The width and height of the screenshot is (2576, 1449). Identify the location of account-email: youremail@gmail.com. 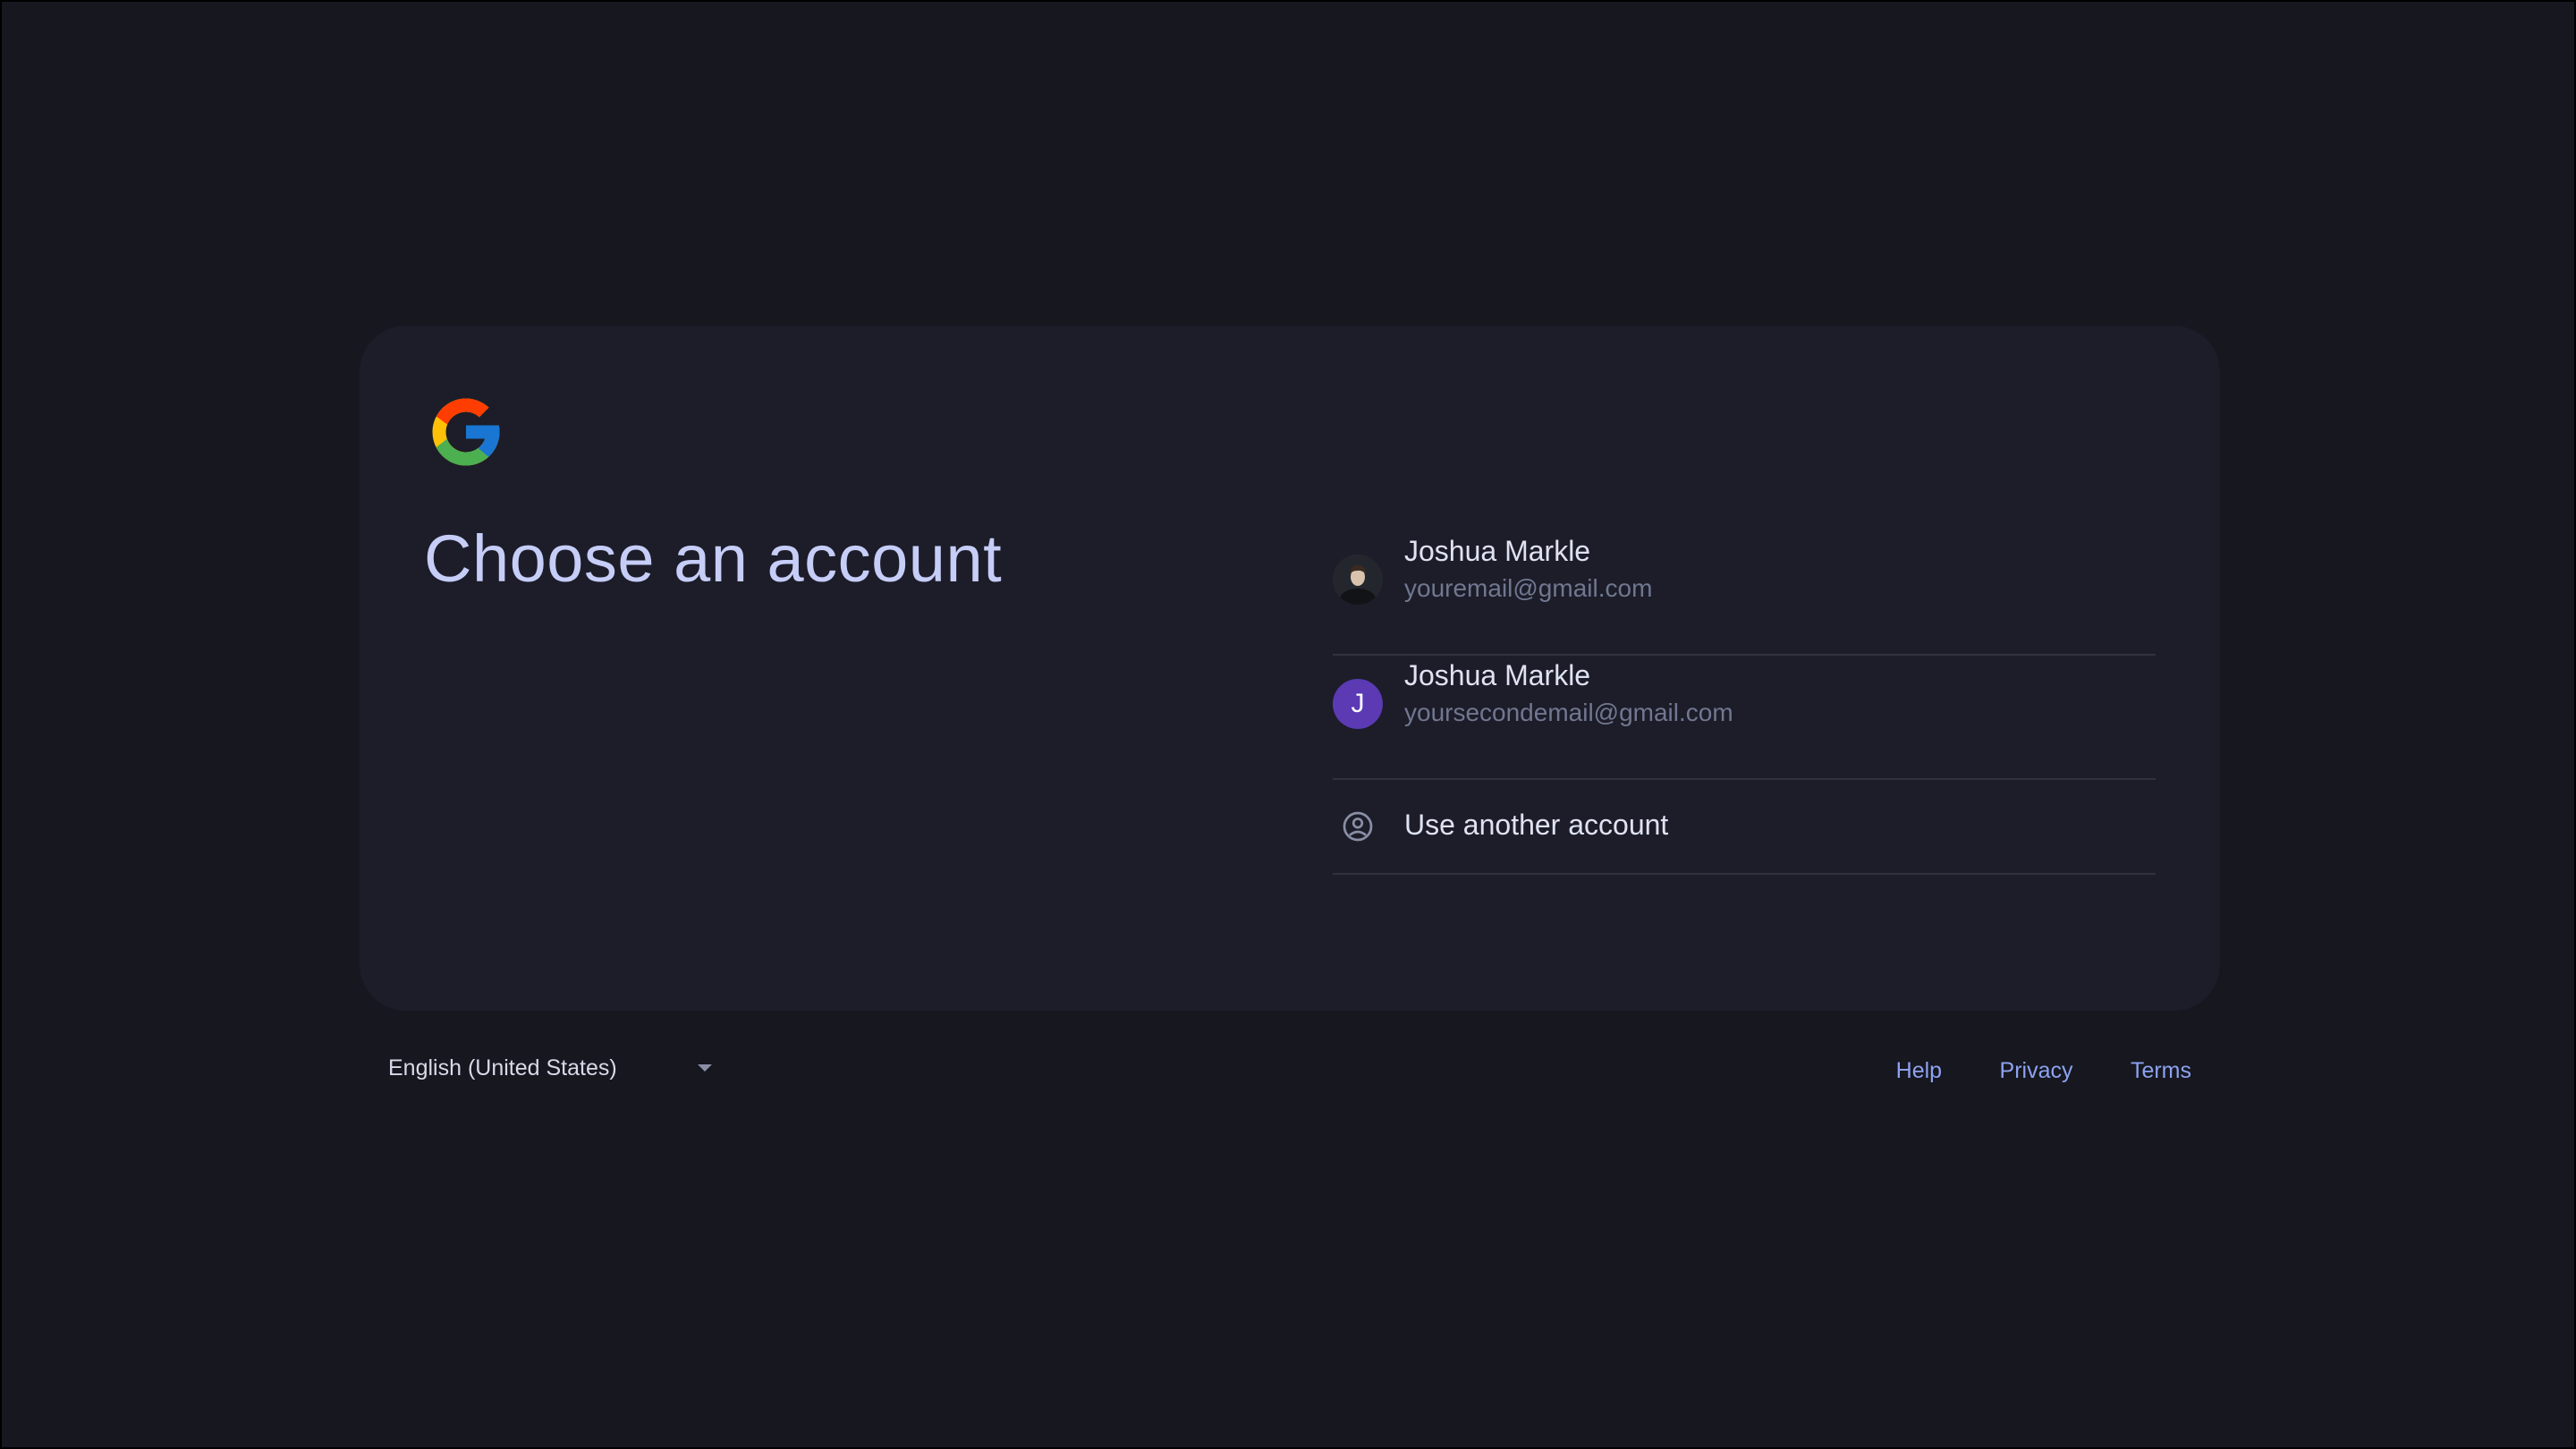
(1528, 588).